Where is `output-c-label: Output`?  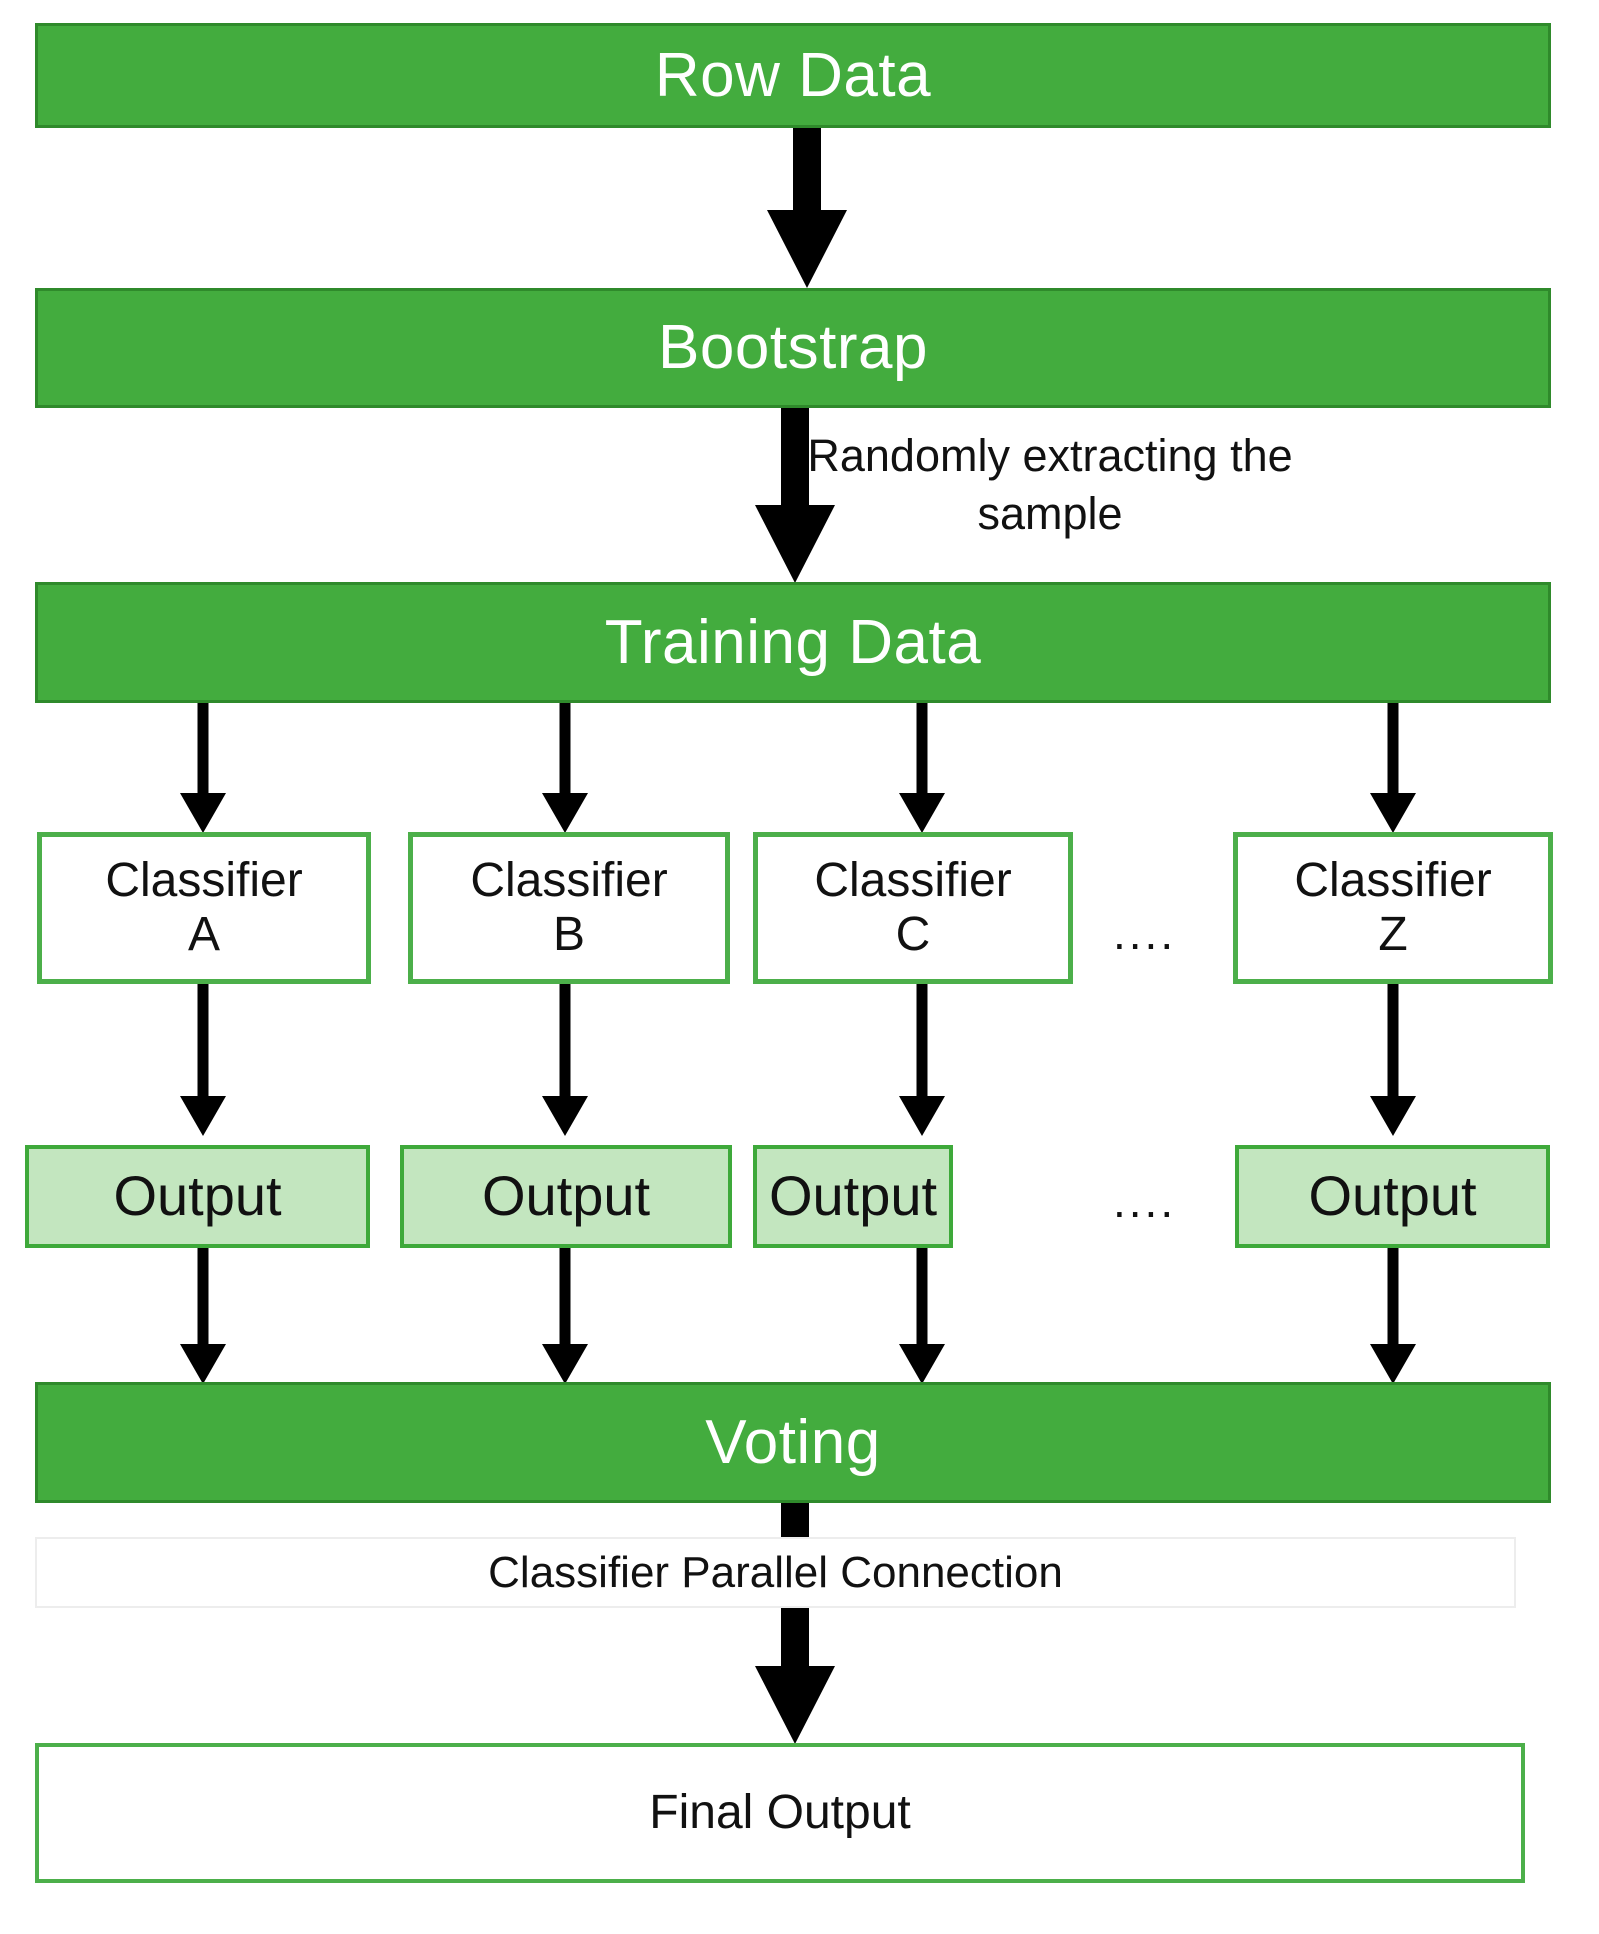 output-c-label: Output is located at coordinates (853, 1196).